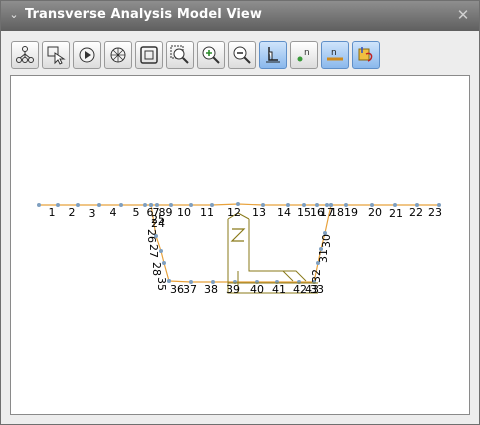  Describe the element at coordinates (375, 212) in the screenshot. I see `node-label: 20` at that location.